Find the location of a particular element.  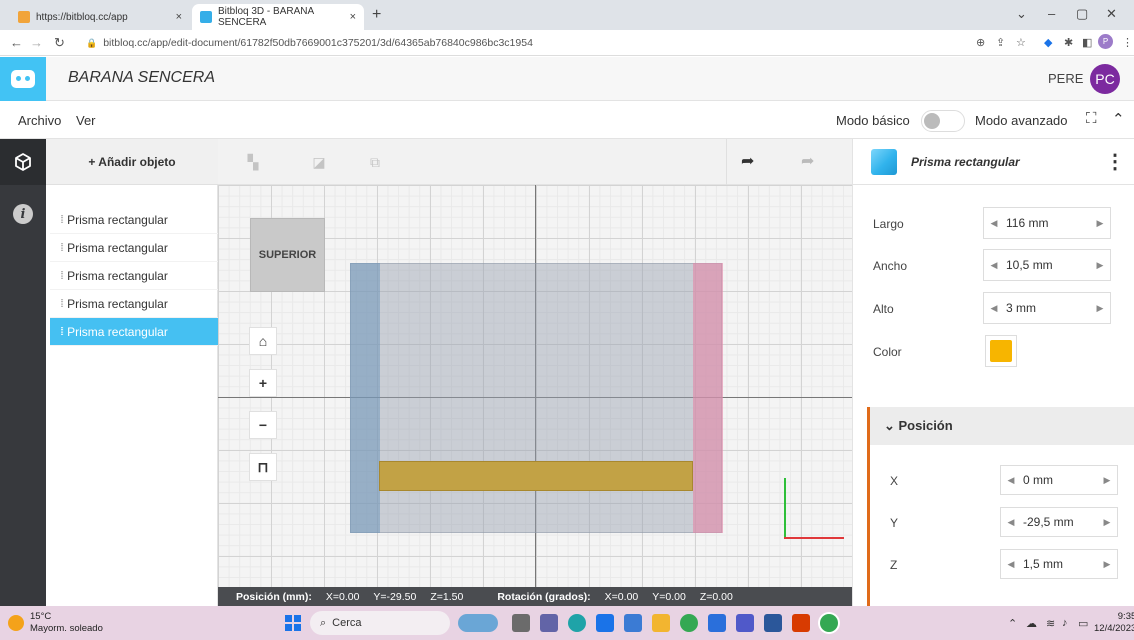

fullscreen-icon: ⛶ is located at coordinates (1091, 118).